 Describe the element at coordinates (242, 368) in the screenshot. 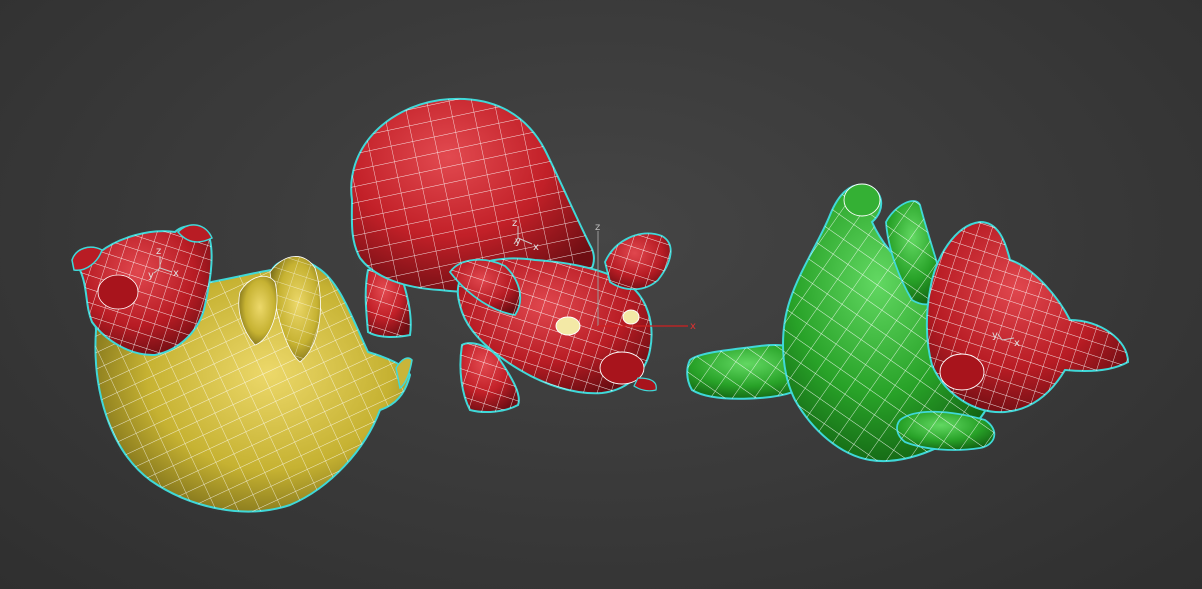

I see `pig-yellow-object` at that location.